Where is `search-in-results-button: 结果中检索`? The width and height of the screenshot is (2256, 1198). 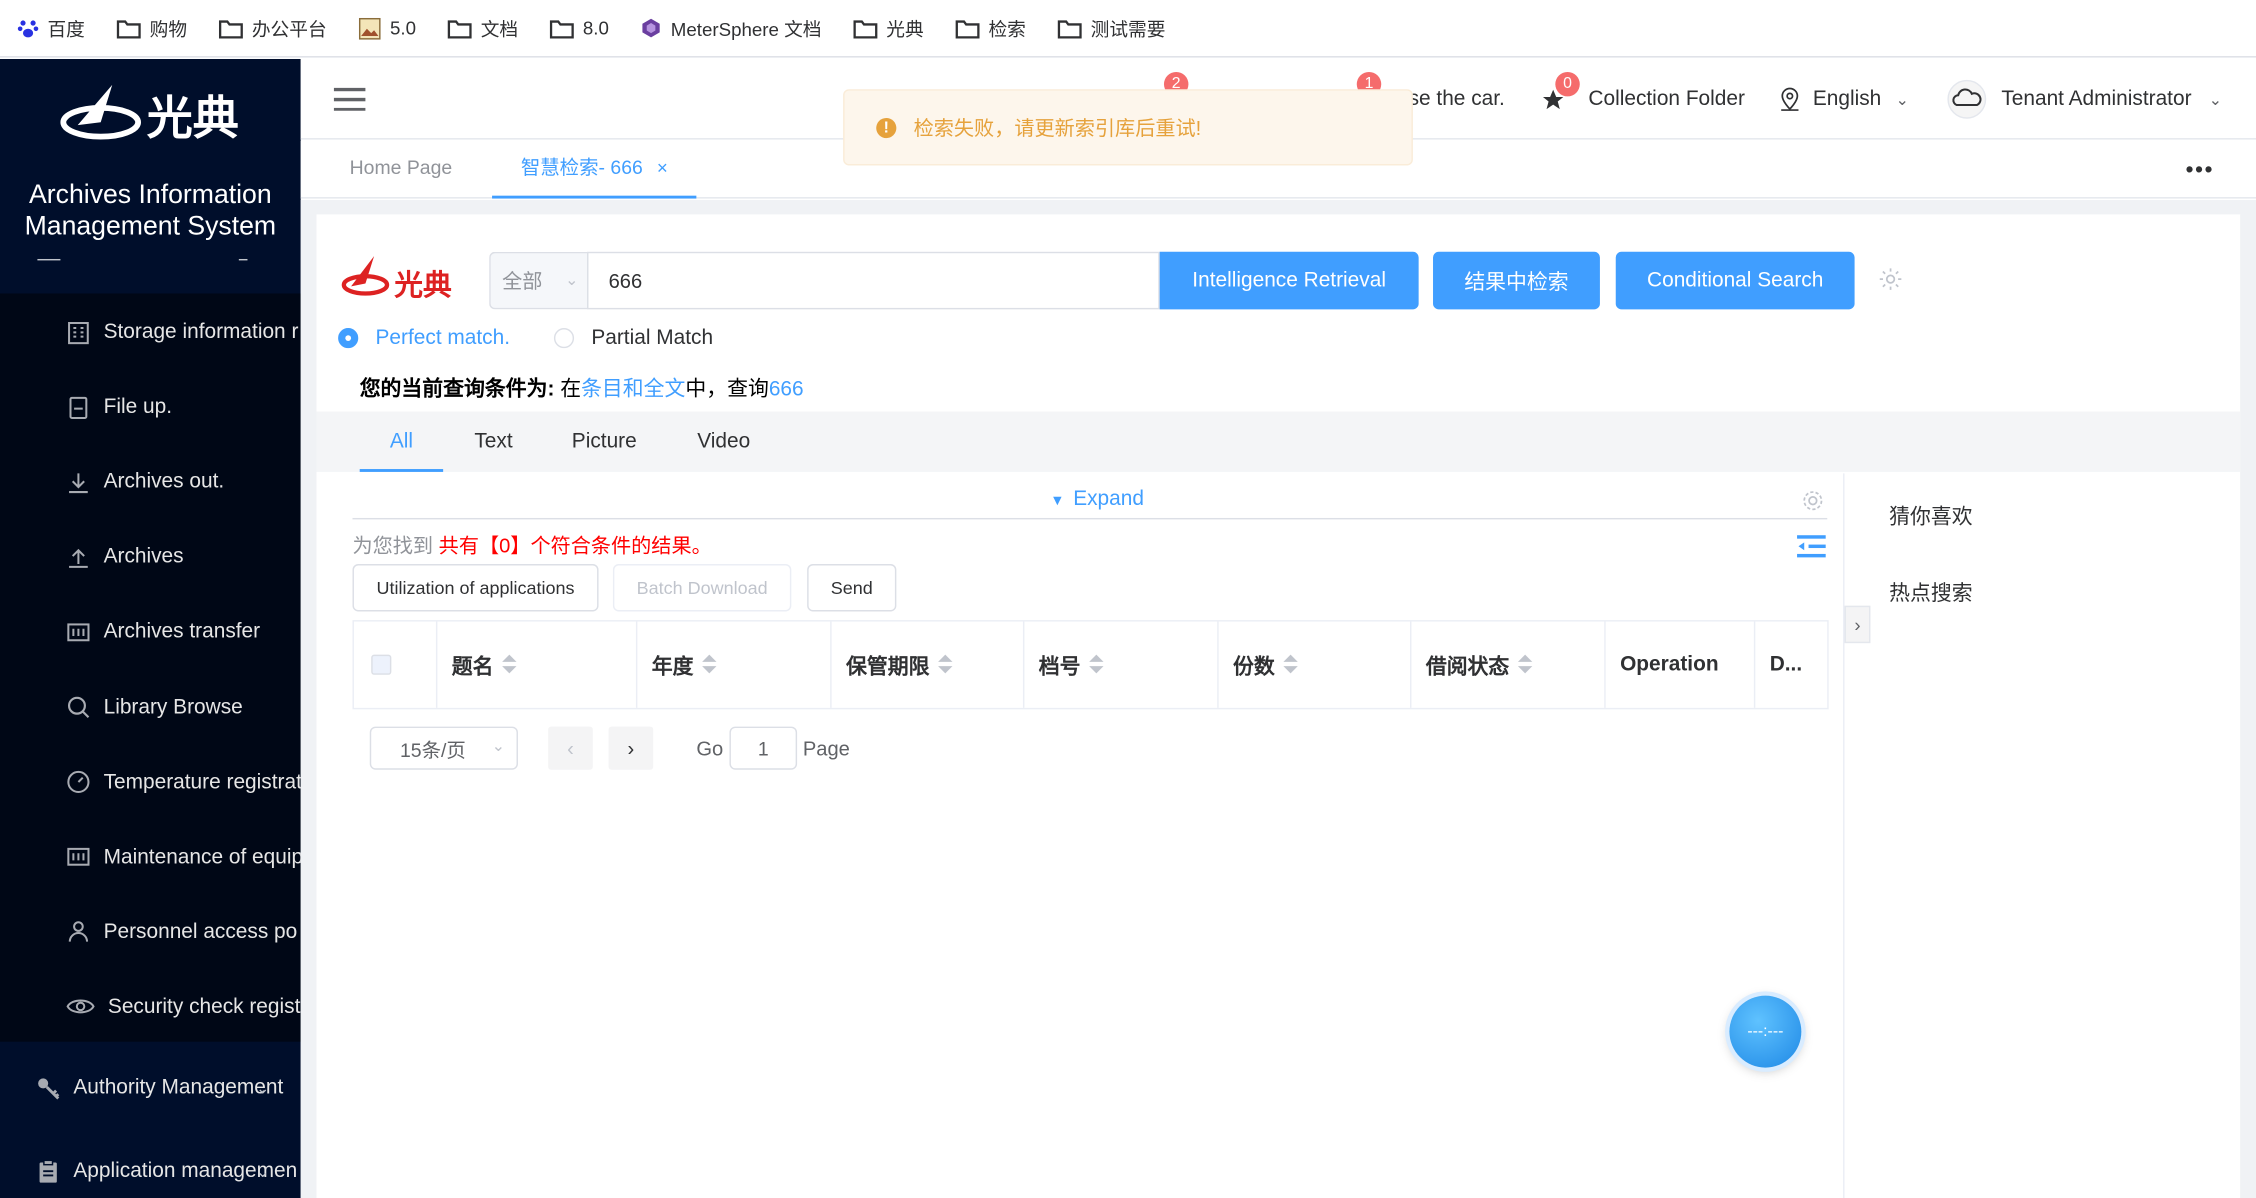
search-in-results-button: 结果中检索 is located at coordinates (1516, 280).